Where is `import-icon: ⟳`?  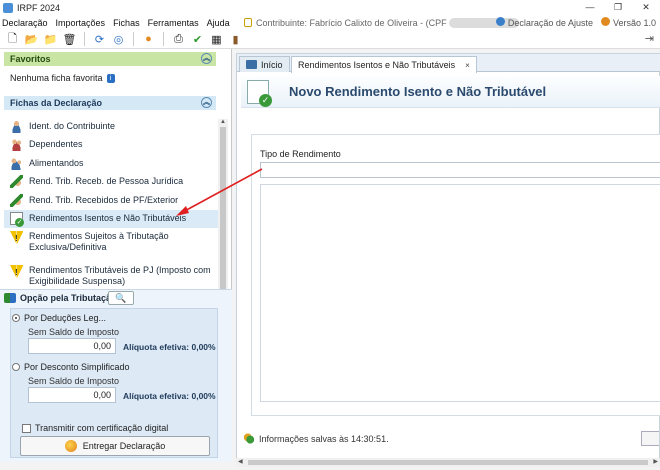 import-icon: ⟳ is located at coordinates (99, 39).